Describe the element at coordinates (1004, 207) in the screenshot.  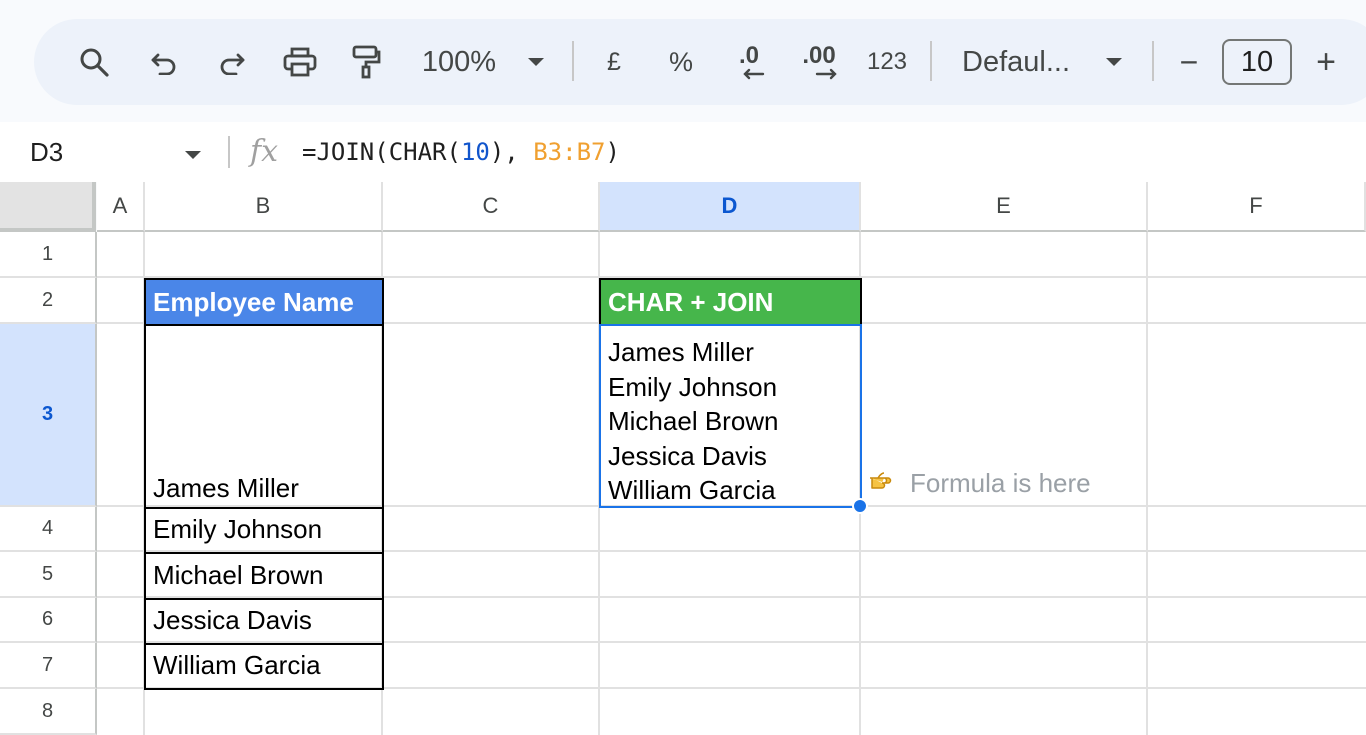
I see `column-header-e: E` at that location.